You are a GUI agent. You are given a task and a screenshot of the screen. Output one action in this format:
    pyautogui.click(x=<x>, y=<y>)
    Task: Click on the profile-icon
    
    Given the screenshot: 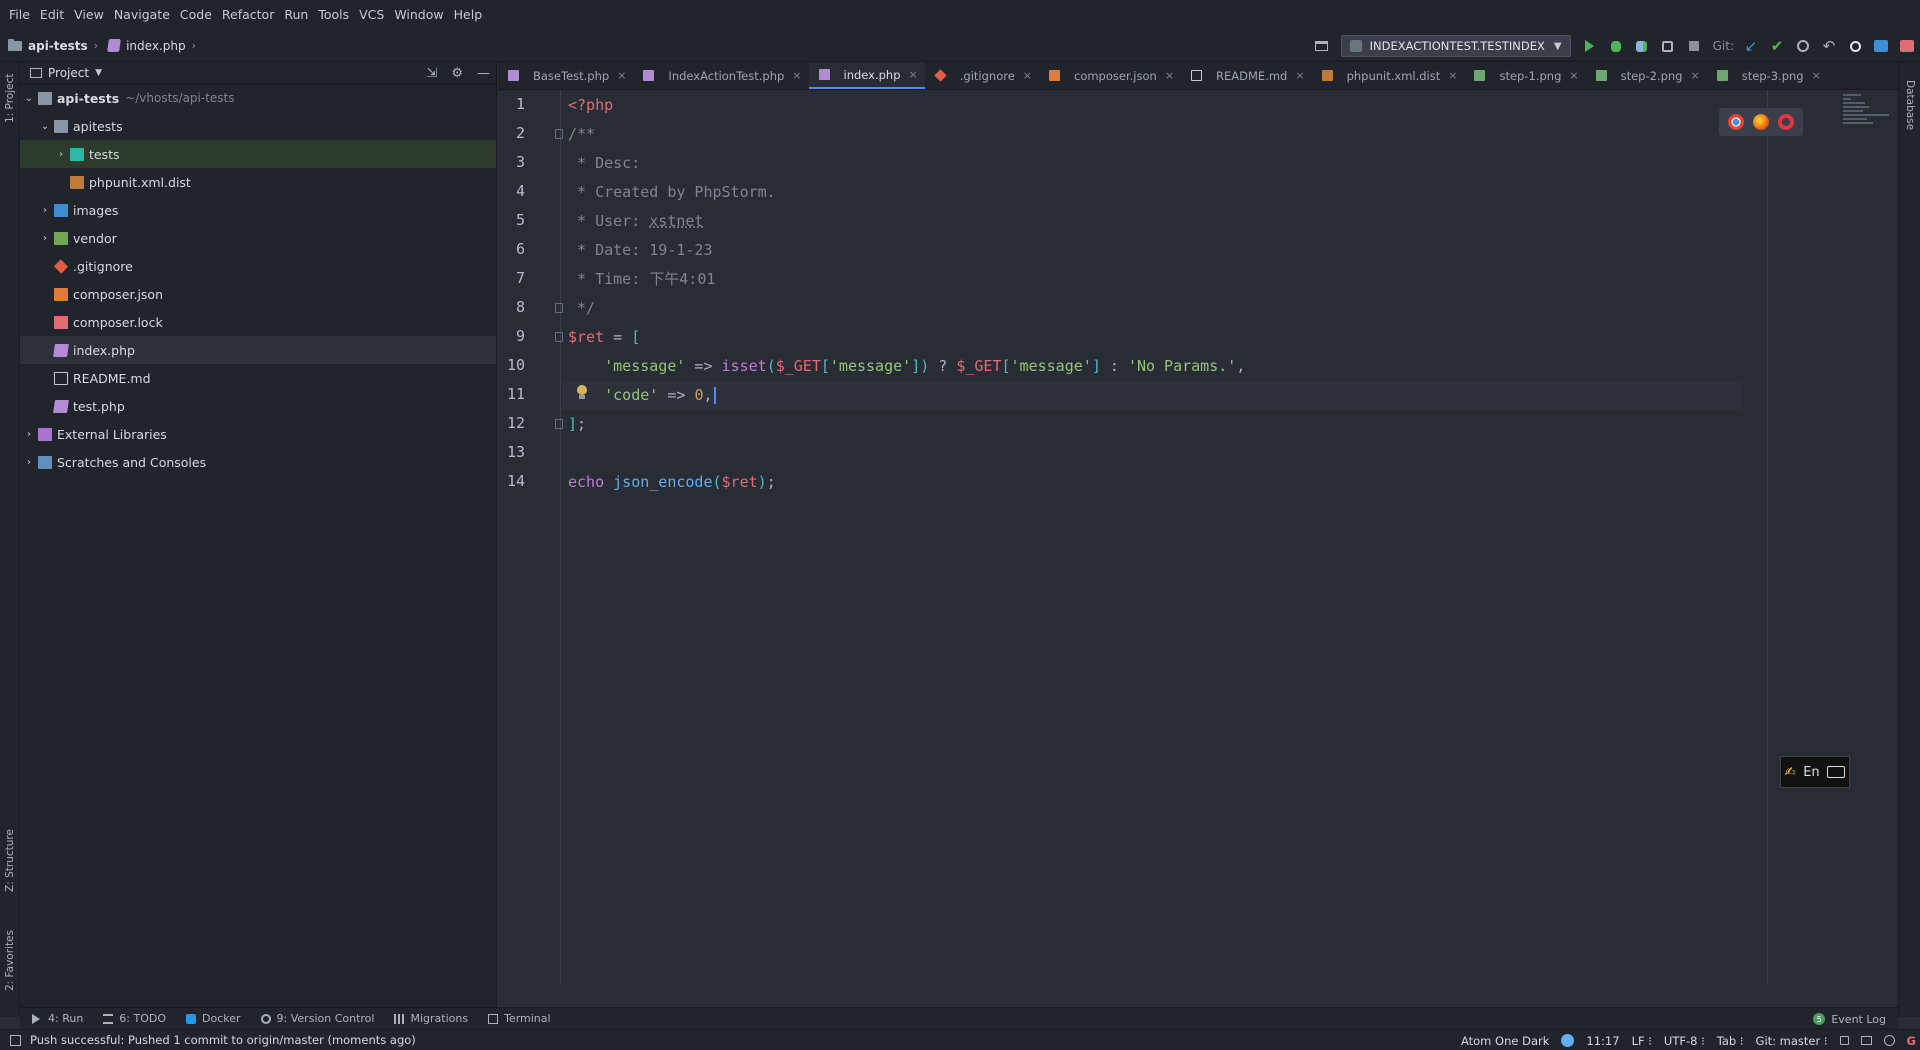 What is the action you would take?
    pyautogui.click(x=1668, y=46)
    